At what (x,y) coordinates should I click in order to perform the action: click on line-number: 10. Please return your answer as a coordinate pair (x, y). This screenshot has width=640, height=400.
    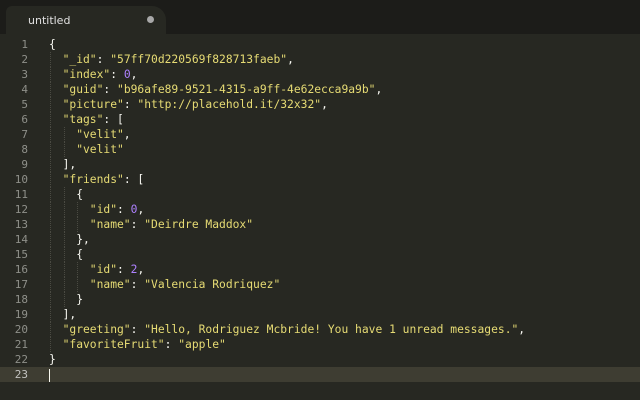
    Looking at the image, I should click on (21, 179).